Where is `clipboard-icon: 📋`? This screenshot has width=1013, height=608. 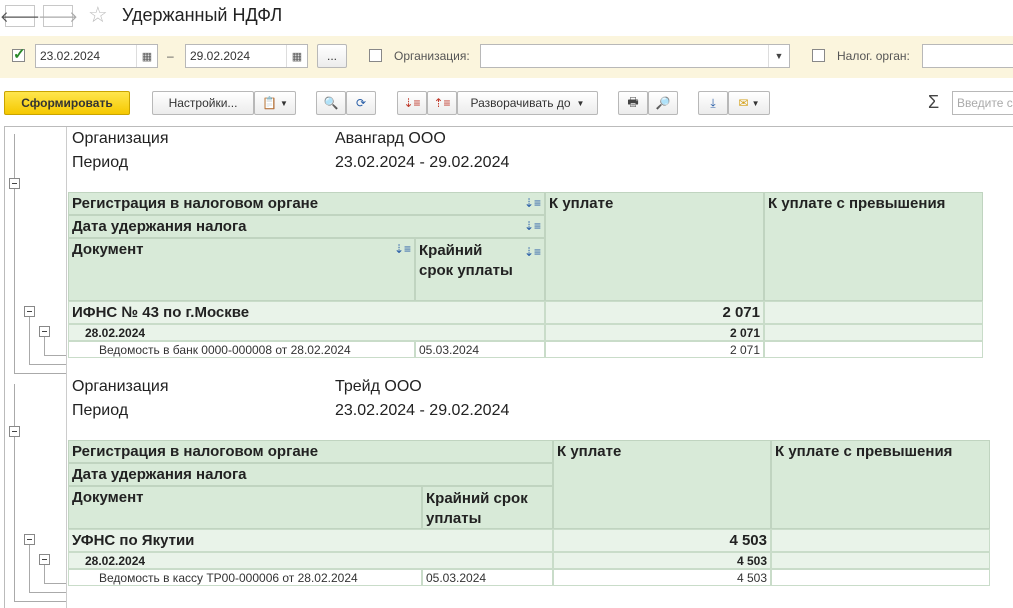 clipboard-icon: 📋 is located at coordinates (270, 103).